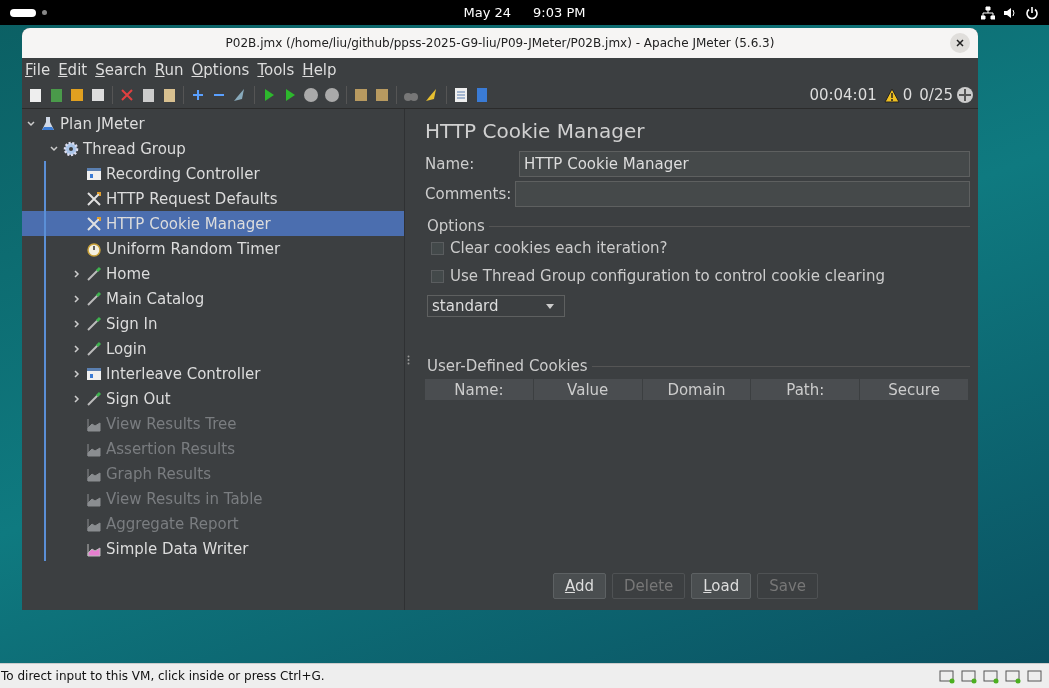 The image size is (1049, 688). Describe the element at coordinates (213, 548) in the screenshot. I see `tree-item: Simple Data Writer` at that location.